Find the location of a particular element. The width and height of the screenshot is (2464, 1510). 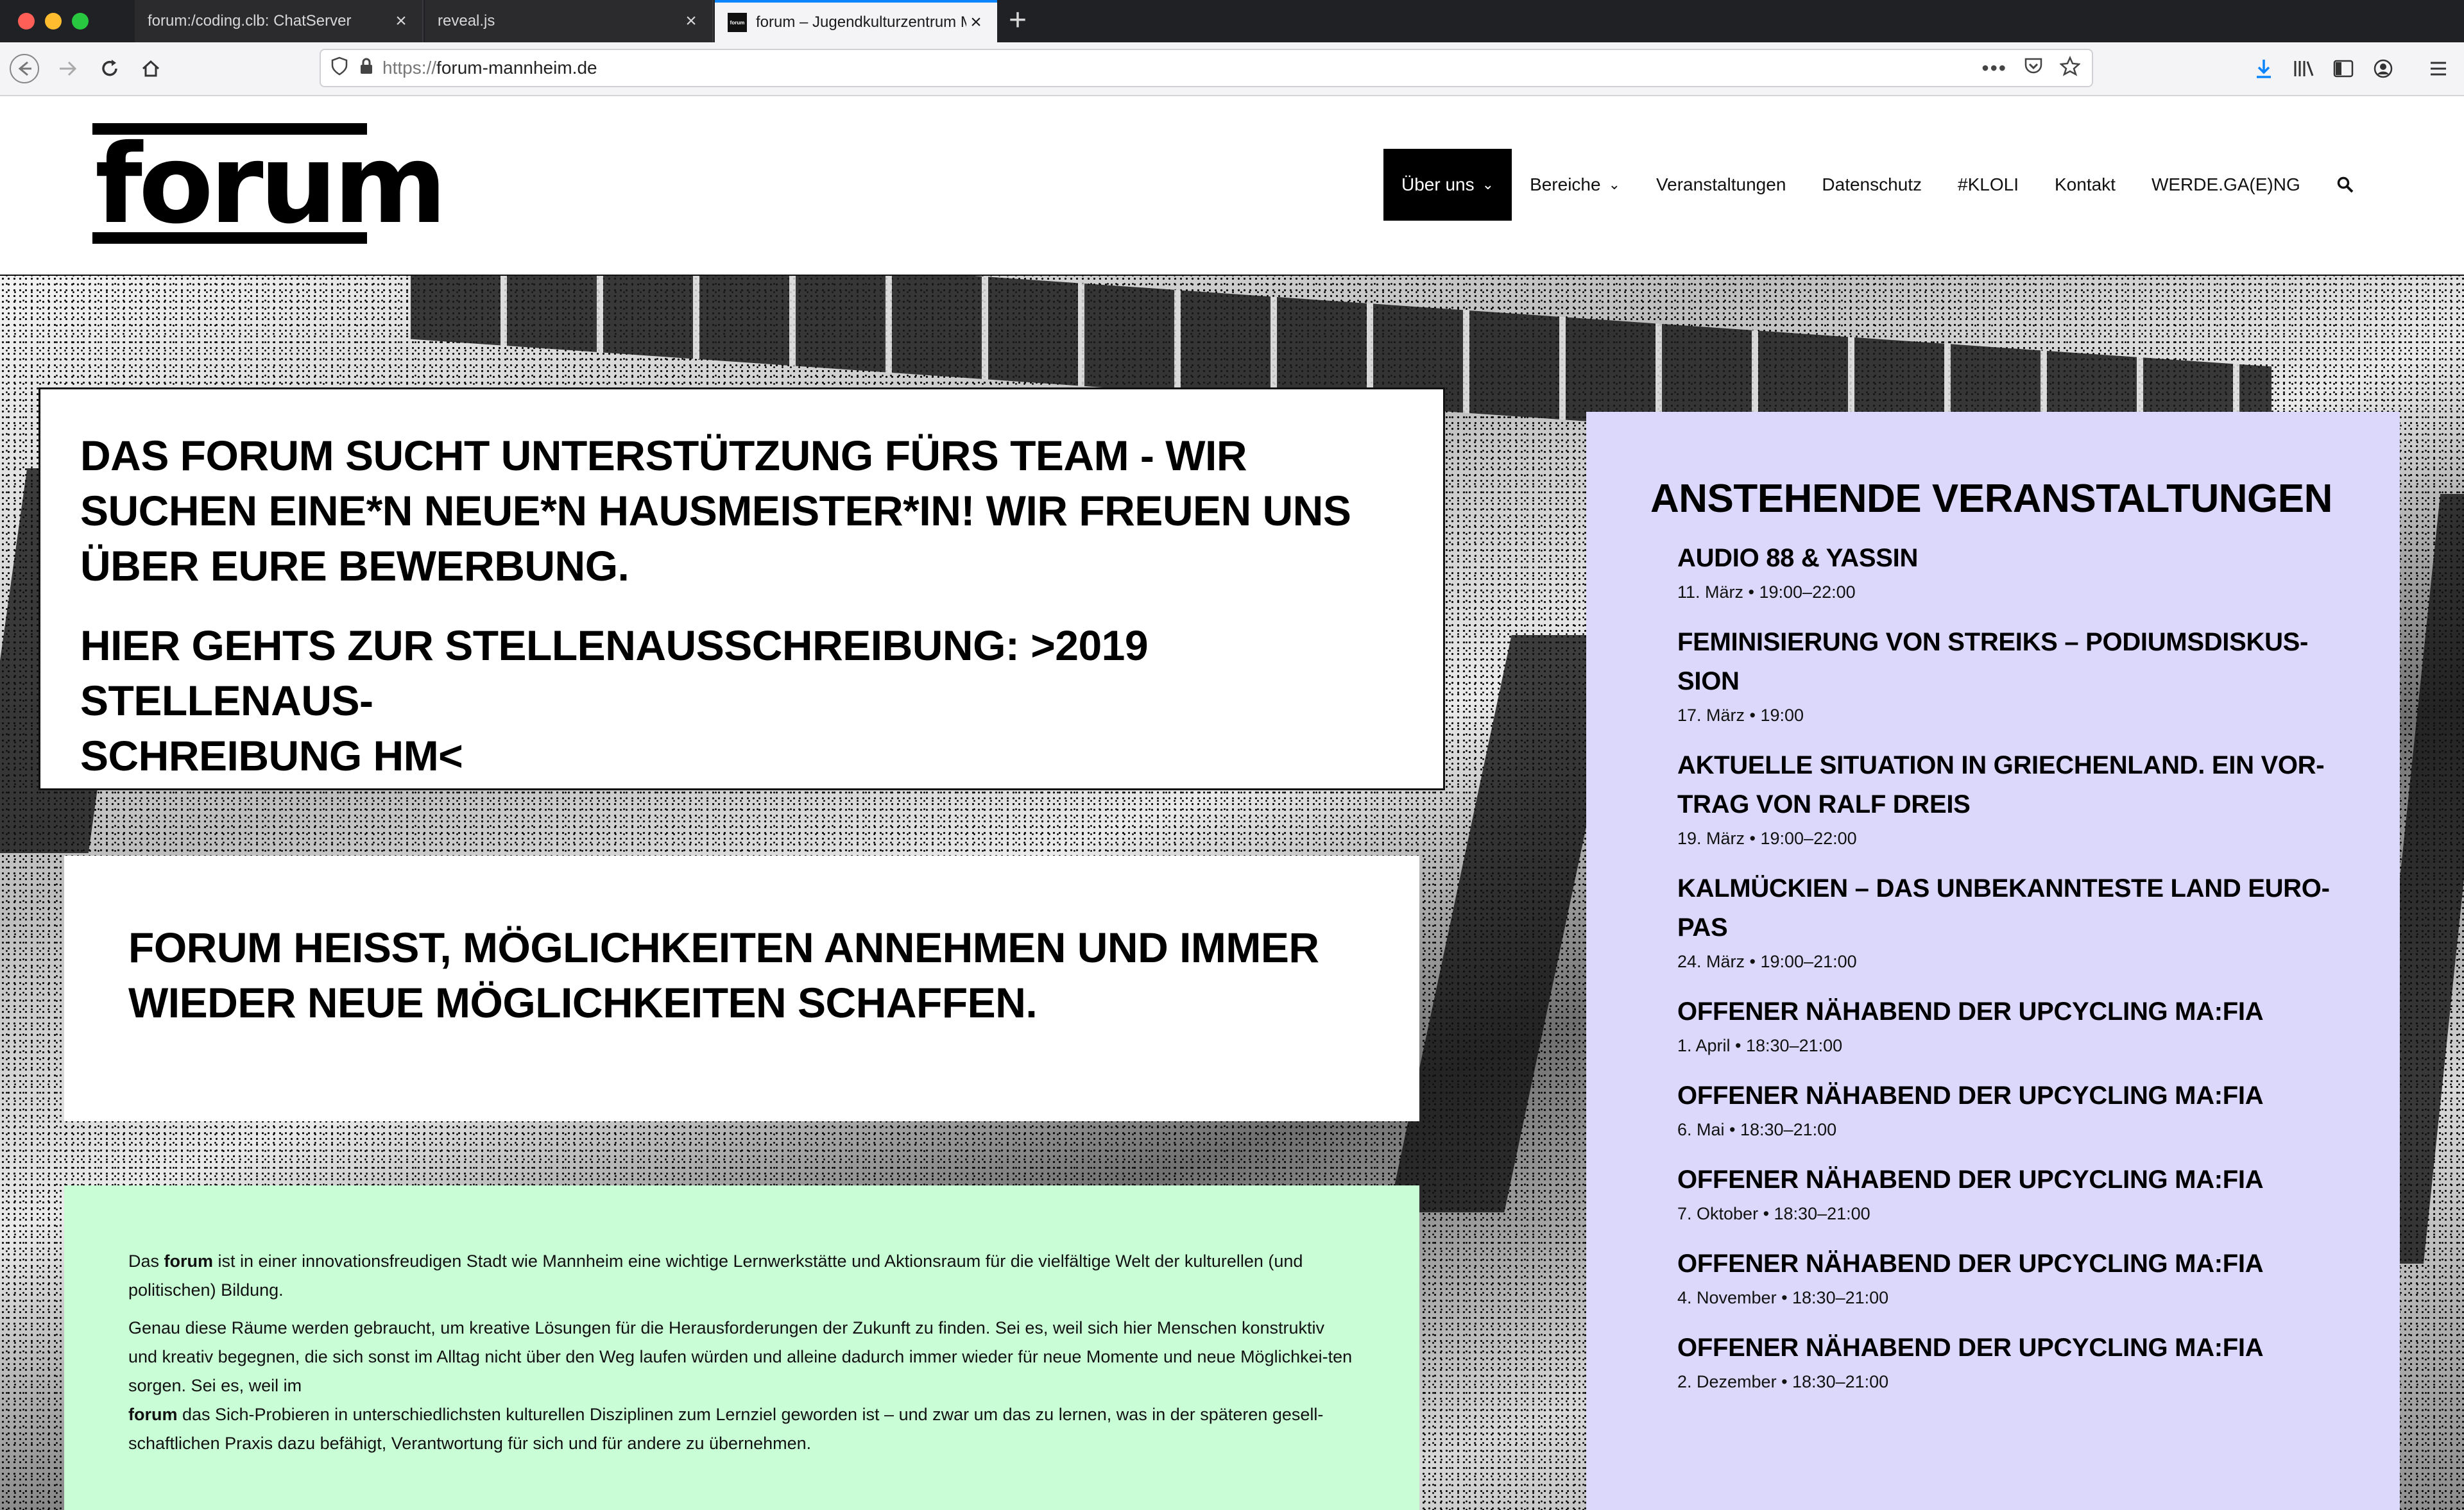

back-icon is located at coordinates (24, 69).